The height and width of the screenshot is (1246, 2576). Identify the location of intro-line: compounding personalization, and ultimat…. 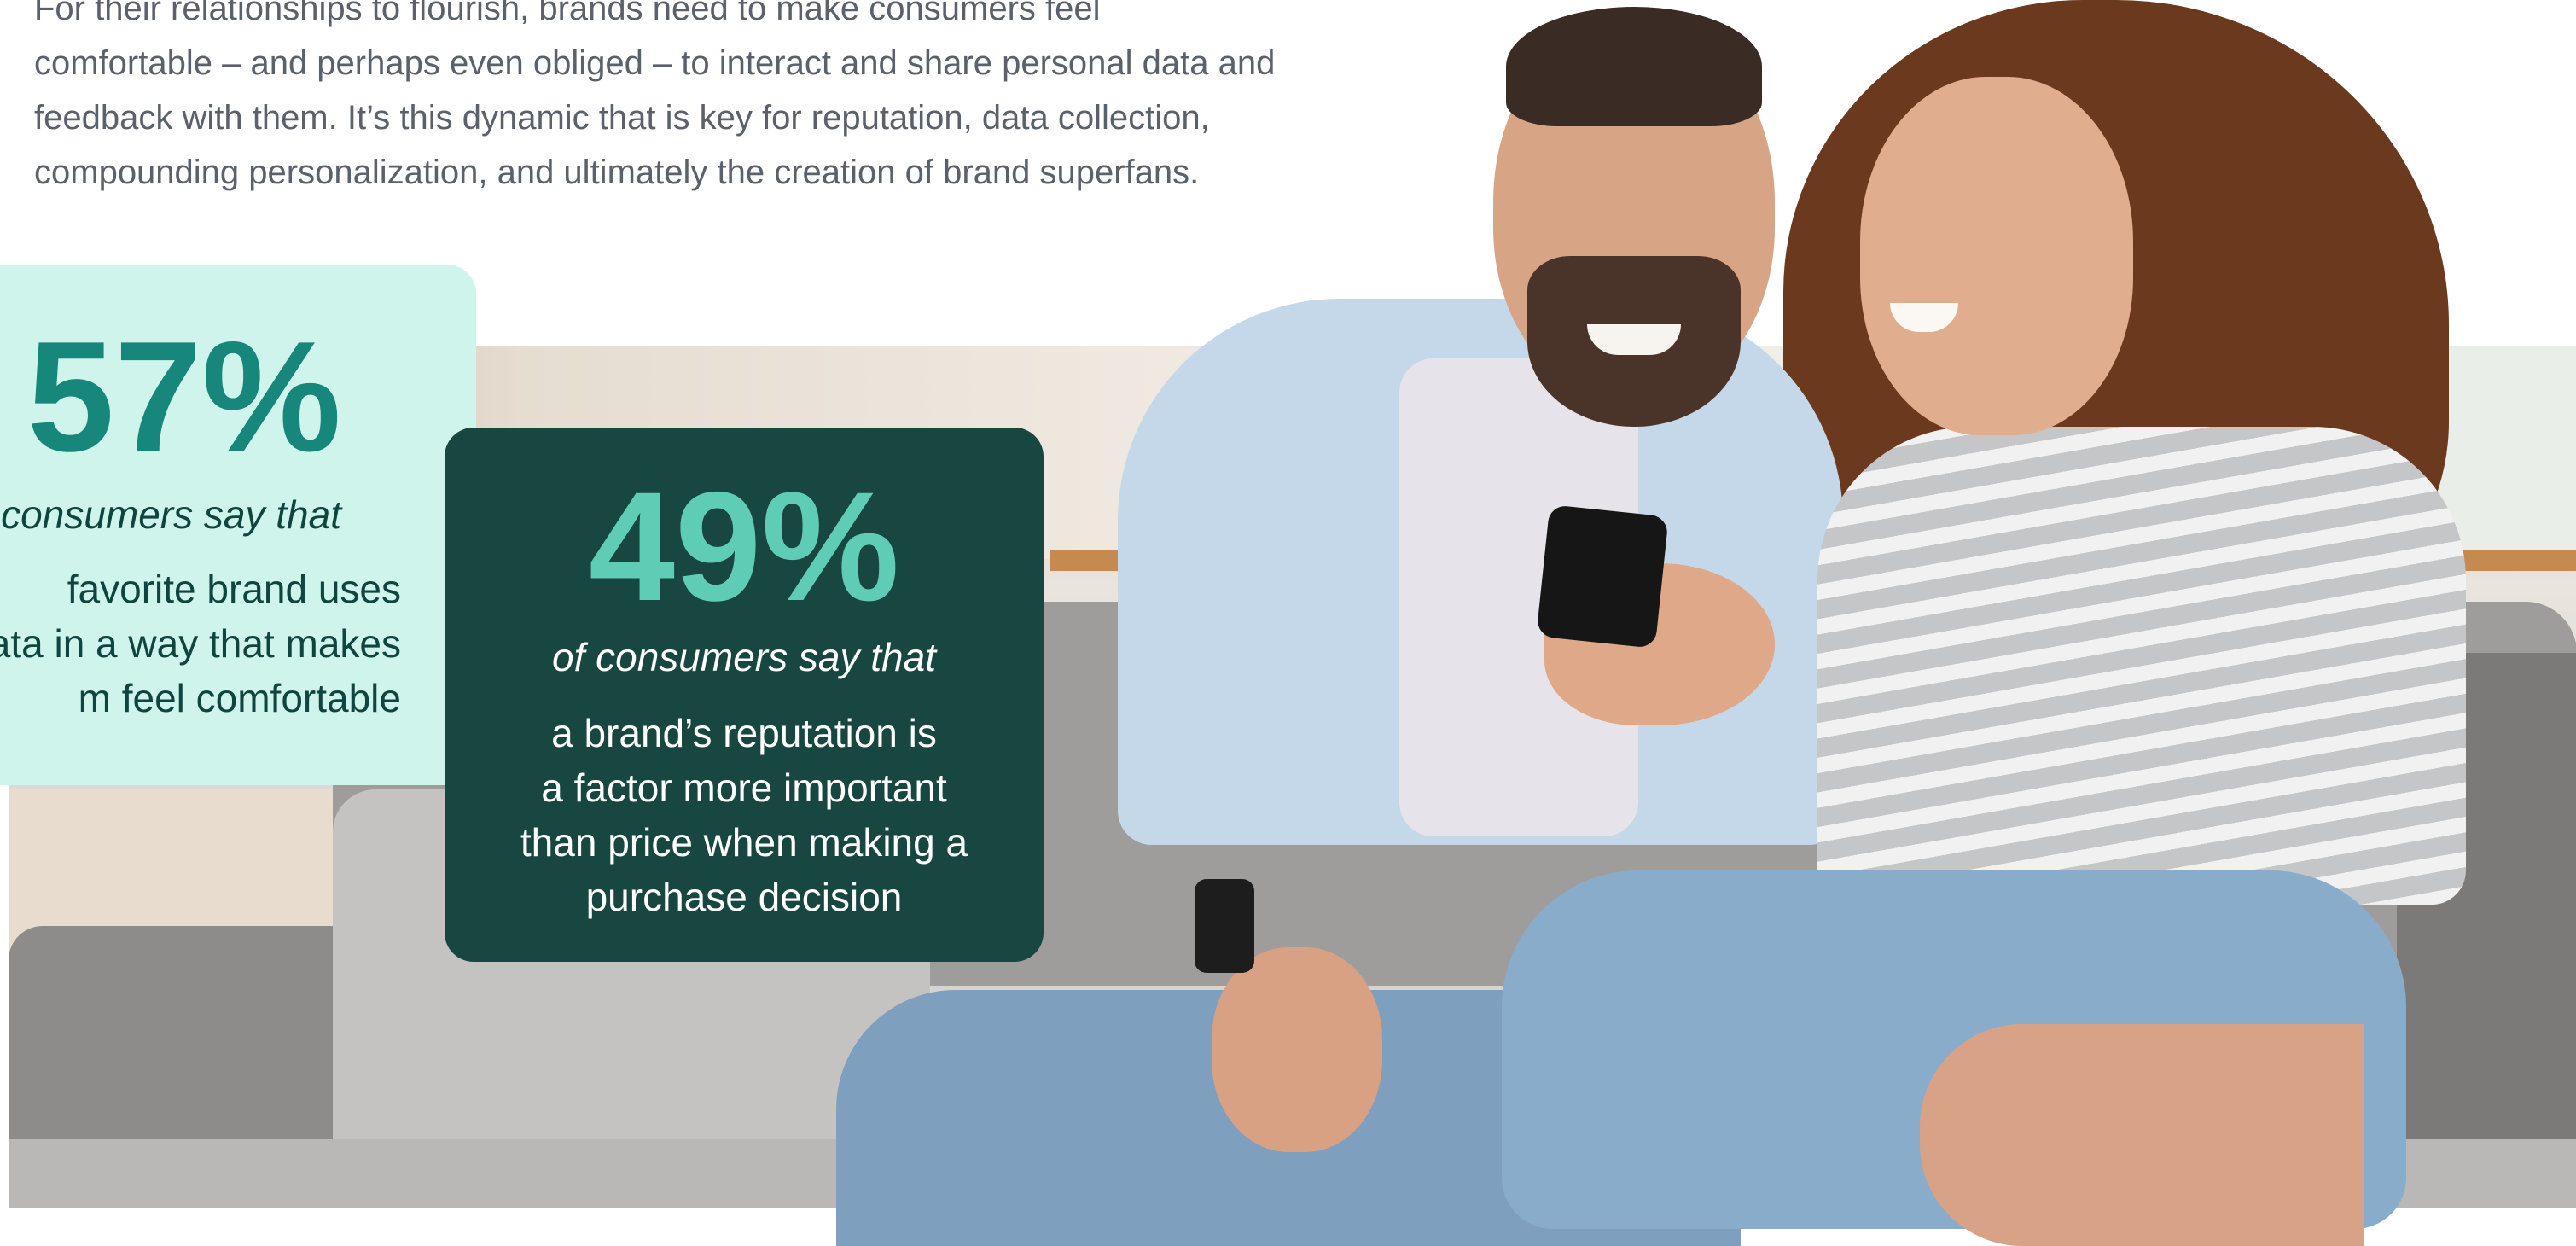
(617, 172).